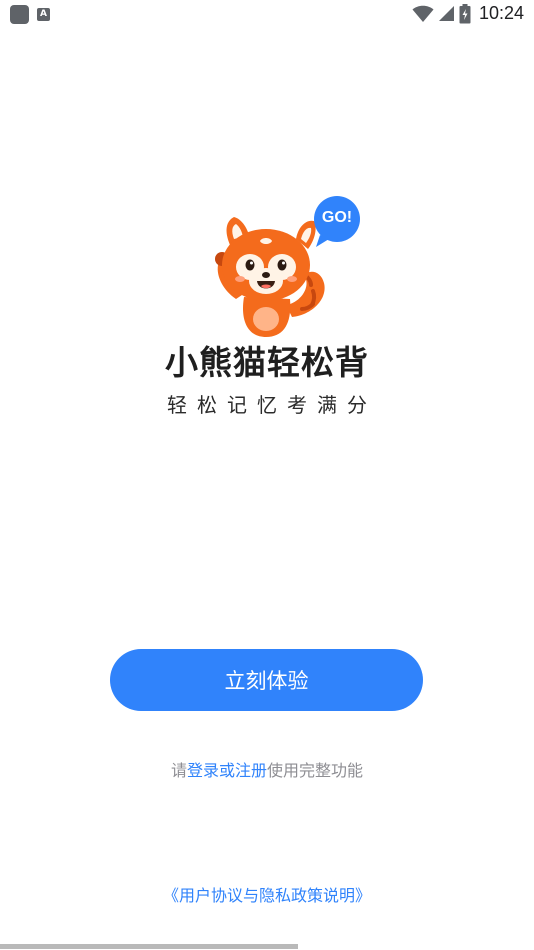 The image size is (534, 950). I want to click on status-bar-left: A, so click(30, 14).